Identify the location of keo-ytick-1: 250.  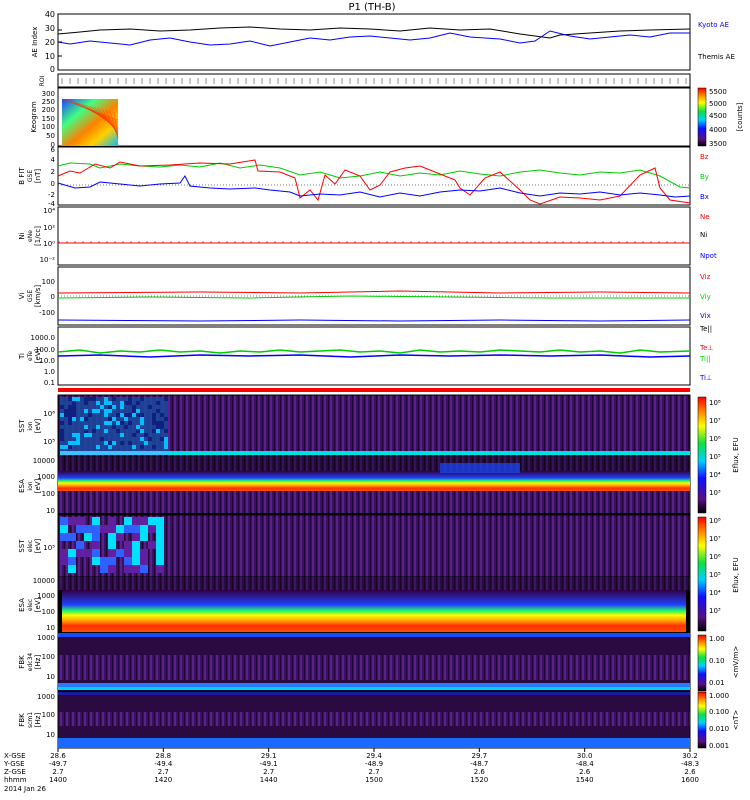
(48, 102).